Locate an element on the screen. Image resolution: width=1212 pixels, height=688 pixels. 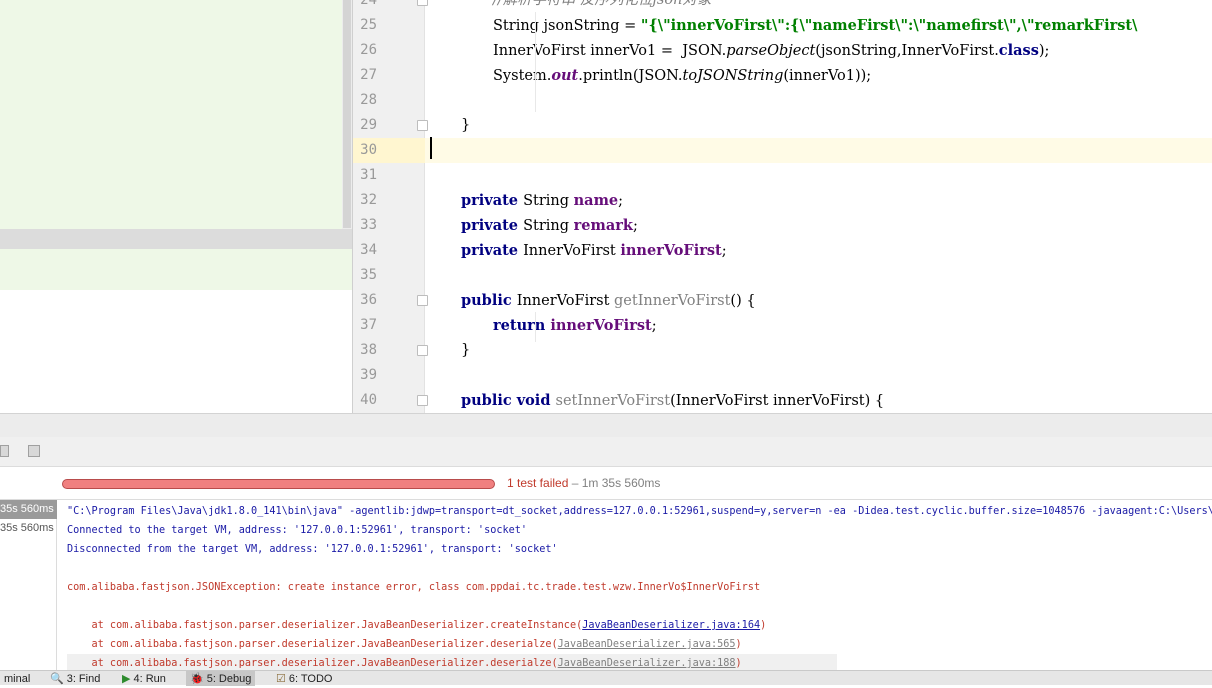
code-token: () { is located at coordinates (743, 301).